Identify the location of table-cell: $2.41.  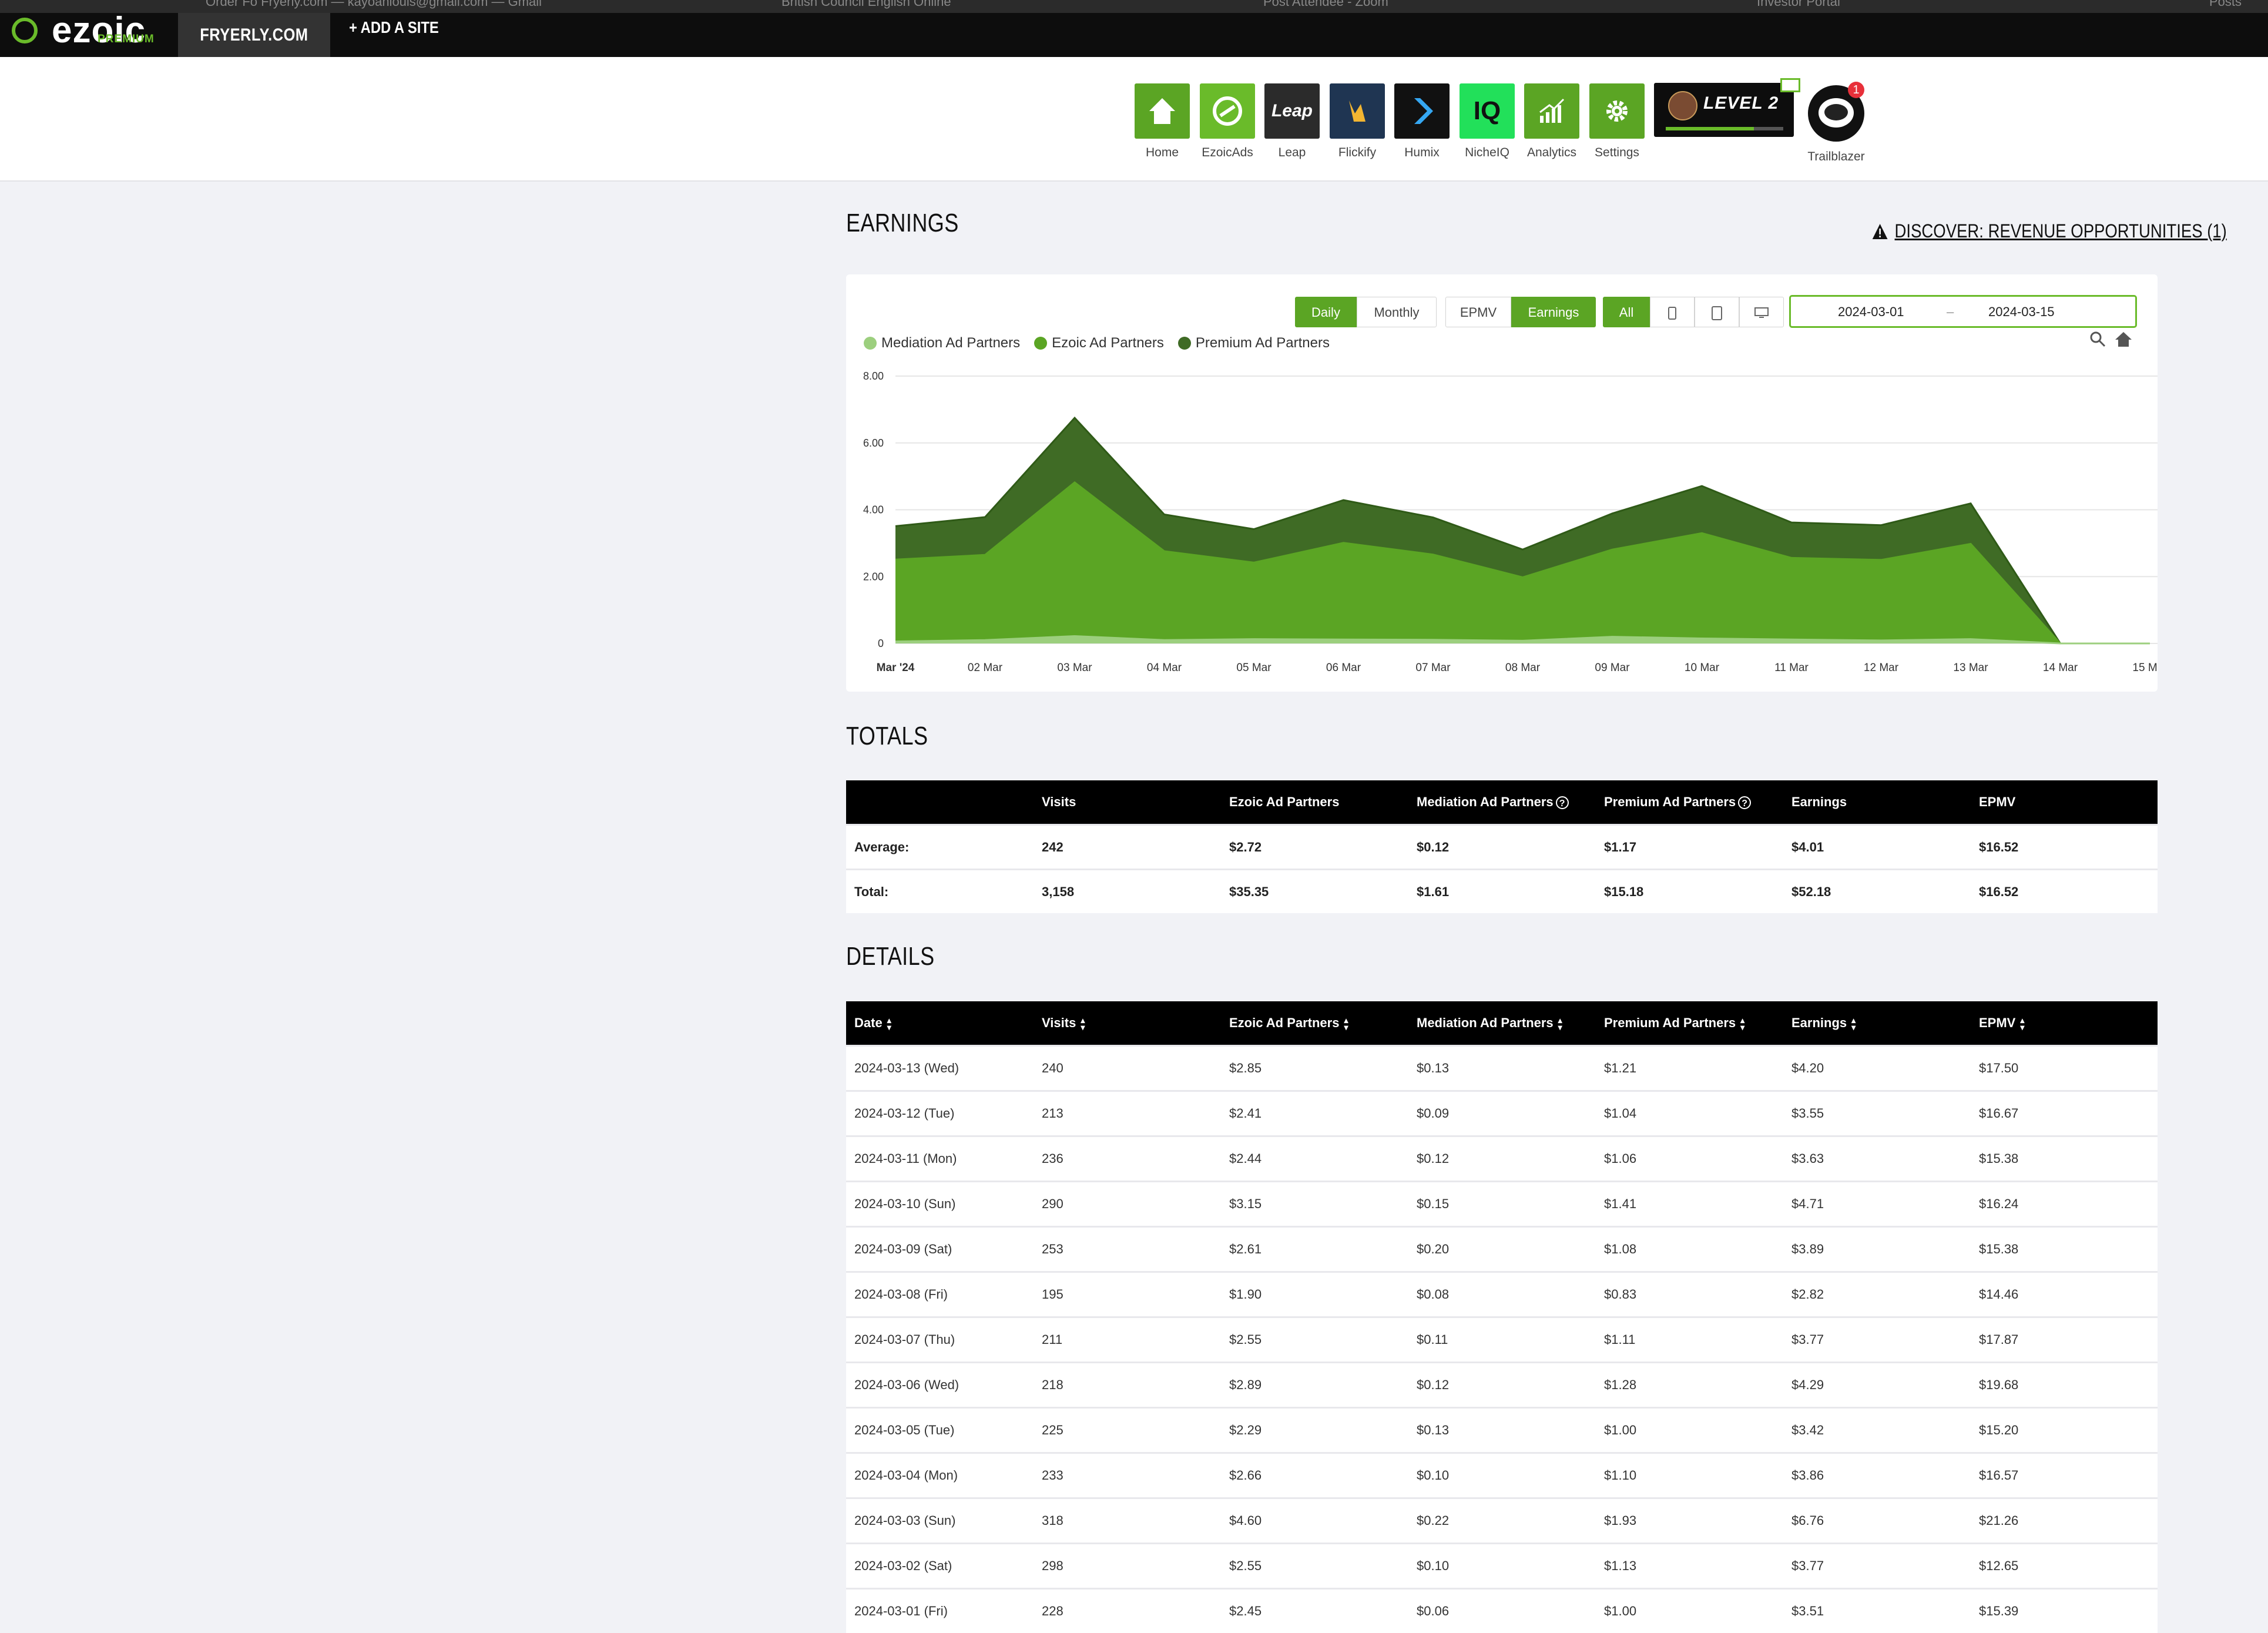
(1314, 1113).